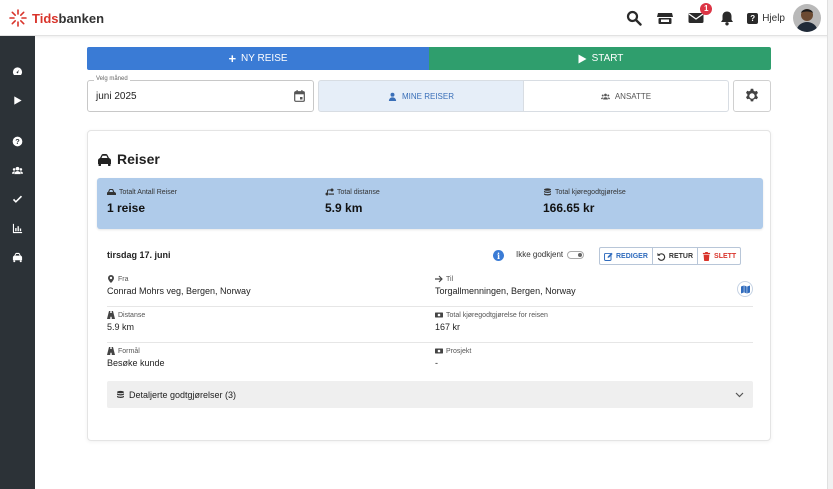  What do you see at coordinates (200, 94) in the screenshot?
I see `month-picker: Velg måned juni 2025` at bounding box center [200, 94].